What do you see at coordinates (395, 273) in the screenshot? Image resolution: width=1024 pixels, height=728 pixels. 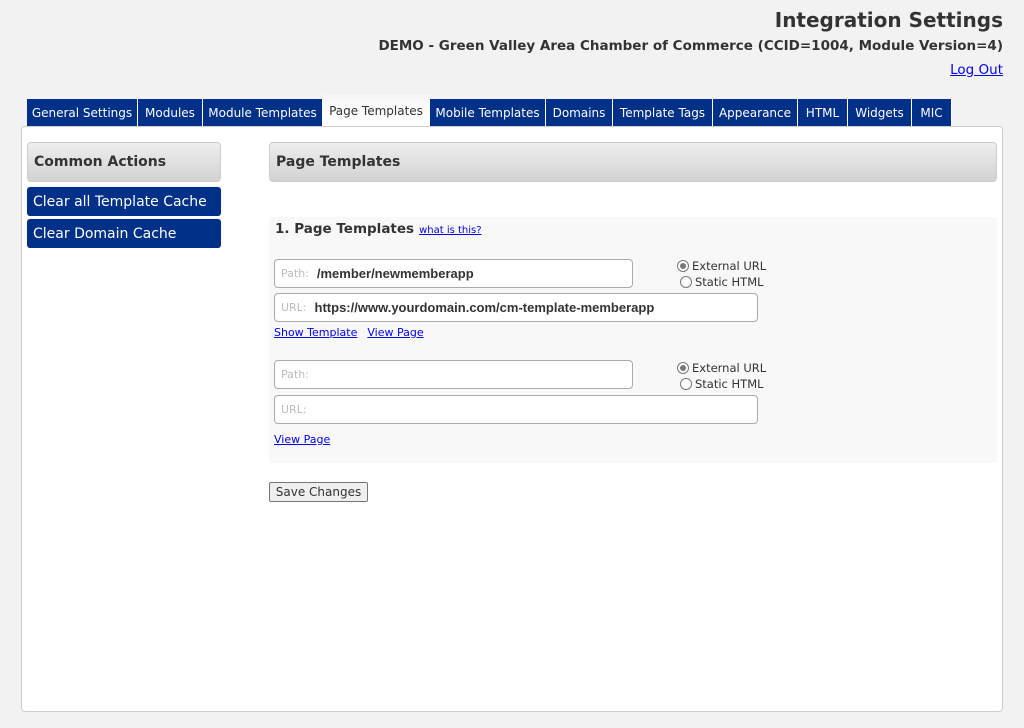 I see `path-value: /member/newmemberapp` at bounding box center [395, 273].